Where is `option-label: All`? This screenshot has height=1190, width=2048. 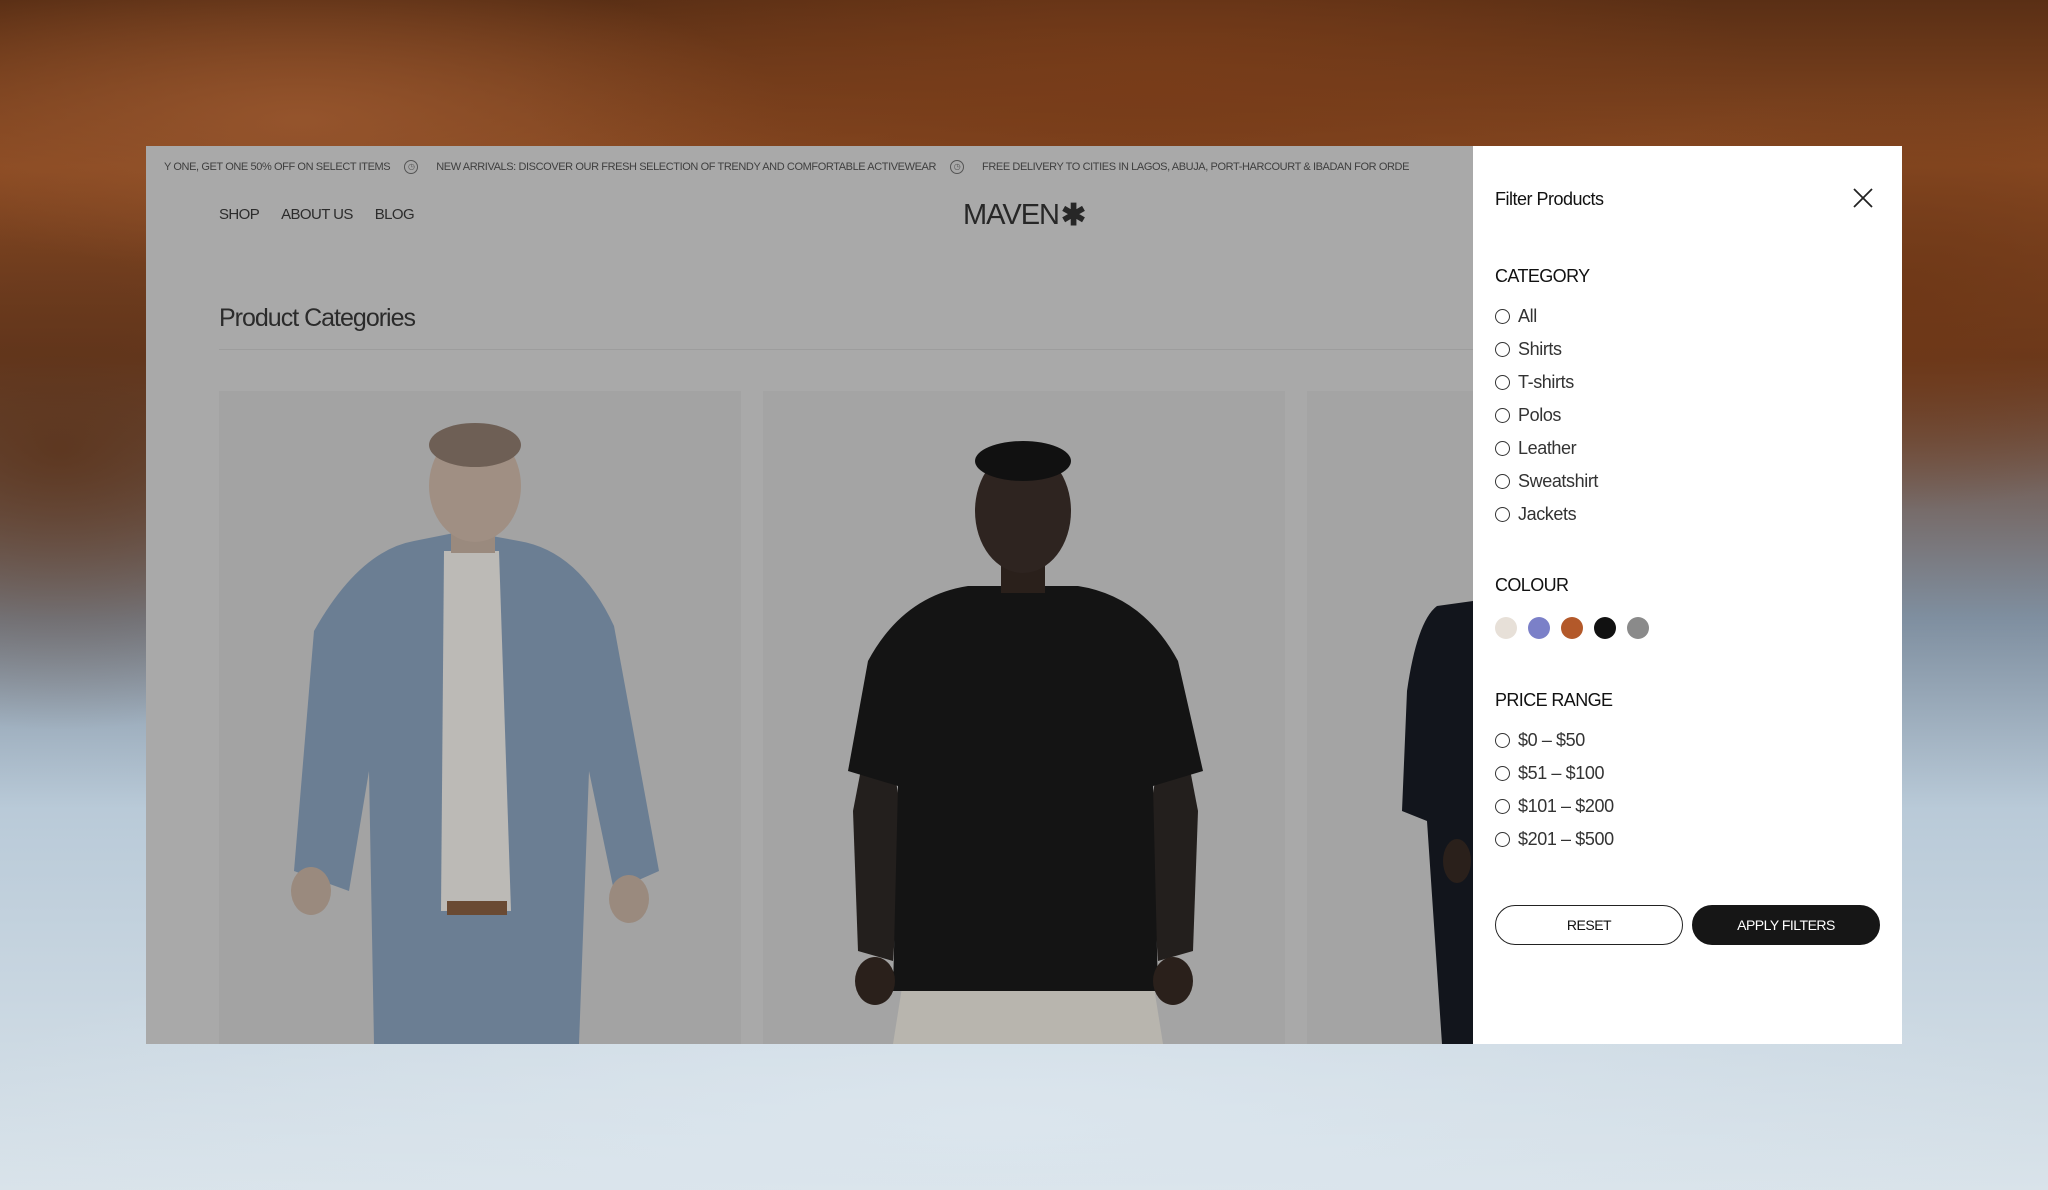 option-label: All is located at coordinates (1527, 316).